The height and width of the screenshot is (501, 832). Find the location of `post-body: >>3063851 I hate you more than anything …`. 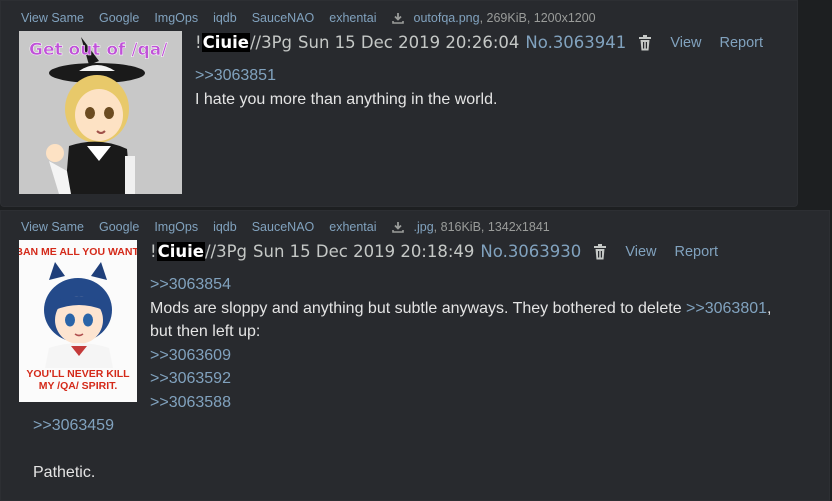

post-body: >>3063851 I hate you more than anything … is located at coordinates (346, 87).